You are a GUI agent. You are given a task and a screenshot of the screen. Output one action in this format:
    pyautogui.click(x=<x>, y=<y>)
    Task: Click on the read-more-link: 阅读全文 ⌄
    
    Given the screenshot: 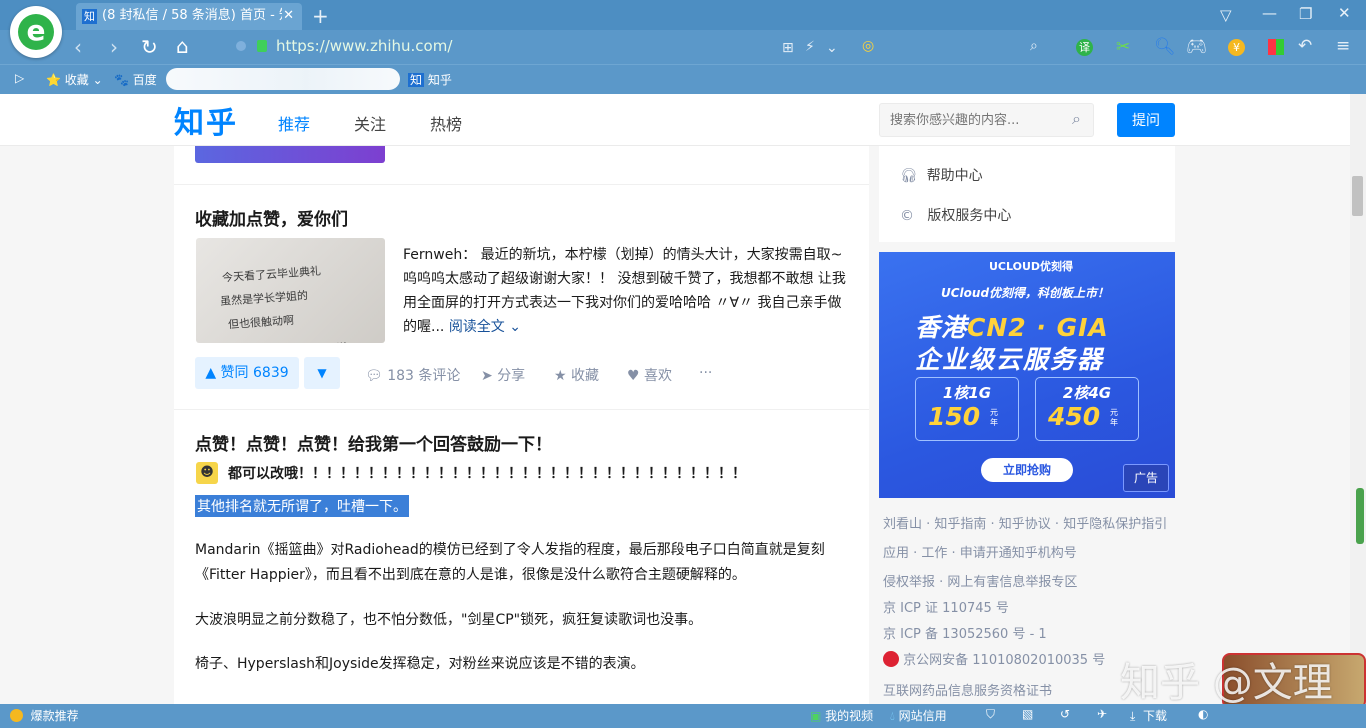 What is the action you would take?
    pyautogui.click(x=485, y=327)
    